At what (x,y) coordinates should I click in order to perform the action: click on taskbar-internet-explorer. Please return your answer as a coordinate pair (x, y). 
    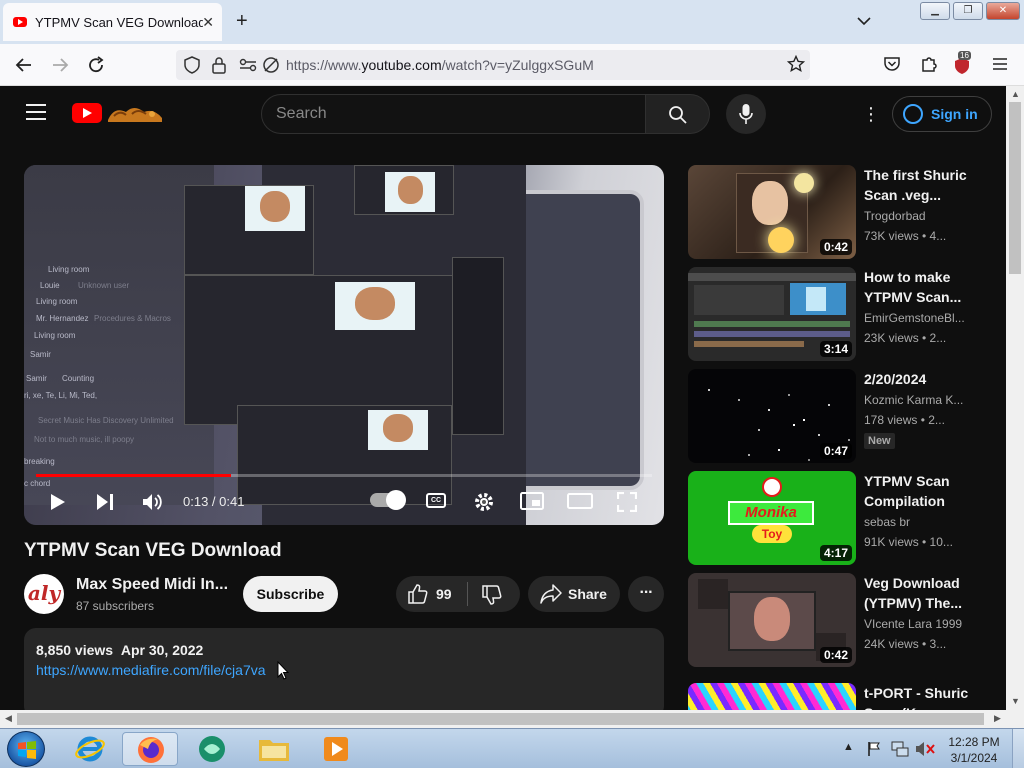
    Looking at the image, I should click on (89, 749).